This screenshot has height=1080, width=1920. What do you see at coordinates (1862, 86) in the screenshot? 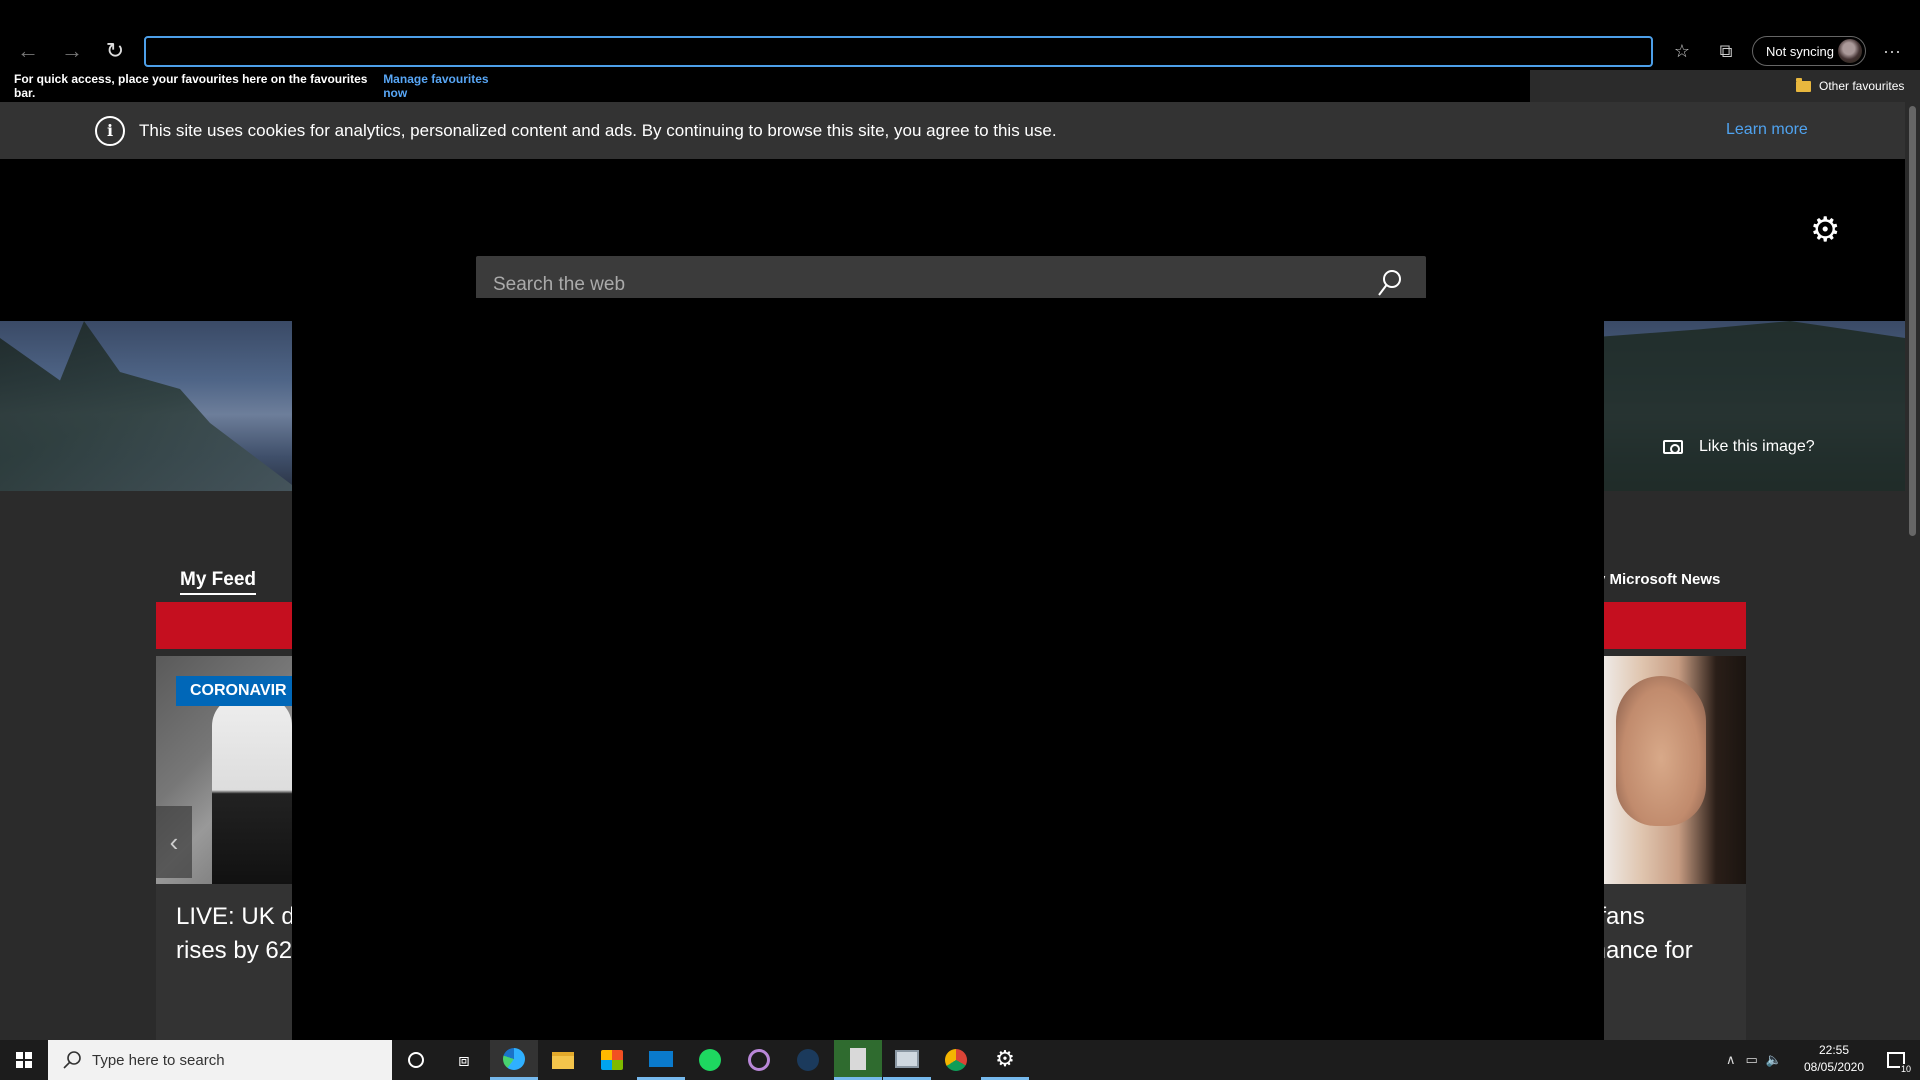
I see `other-favourites-label: Other favourites` at bounding box center [1862, 86].